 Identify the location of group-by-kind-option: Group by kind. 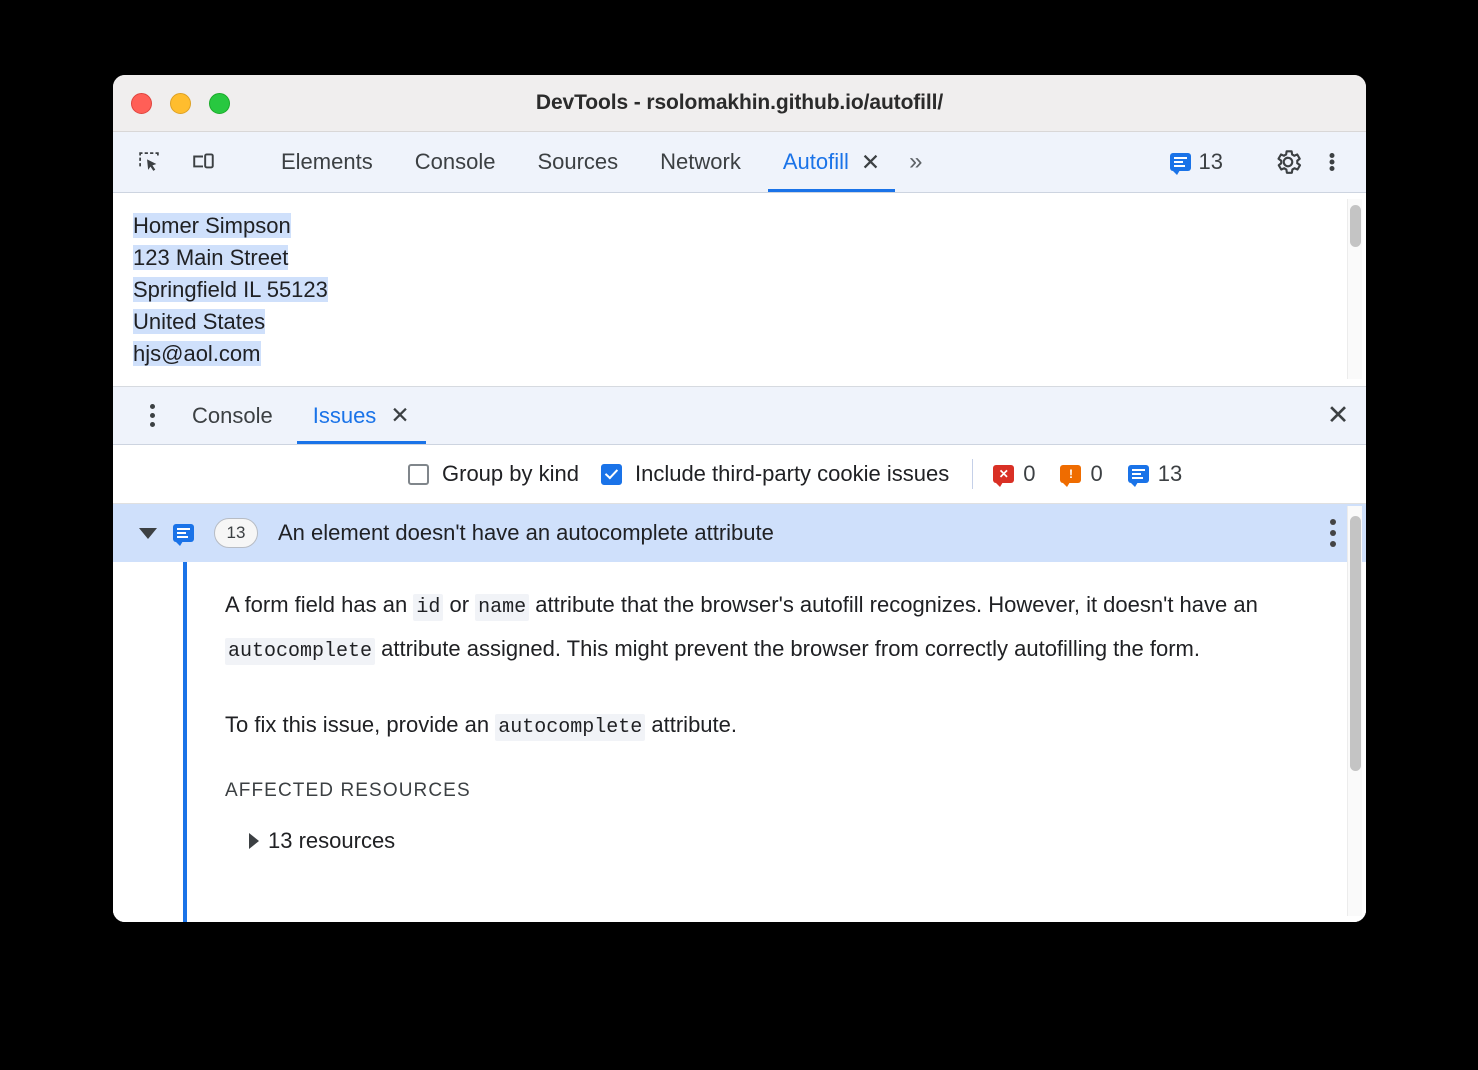
(493, 474).